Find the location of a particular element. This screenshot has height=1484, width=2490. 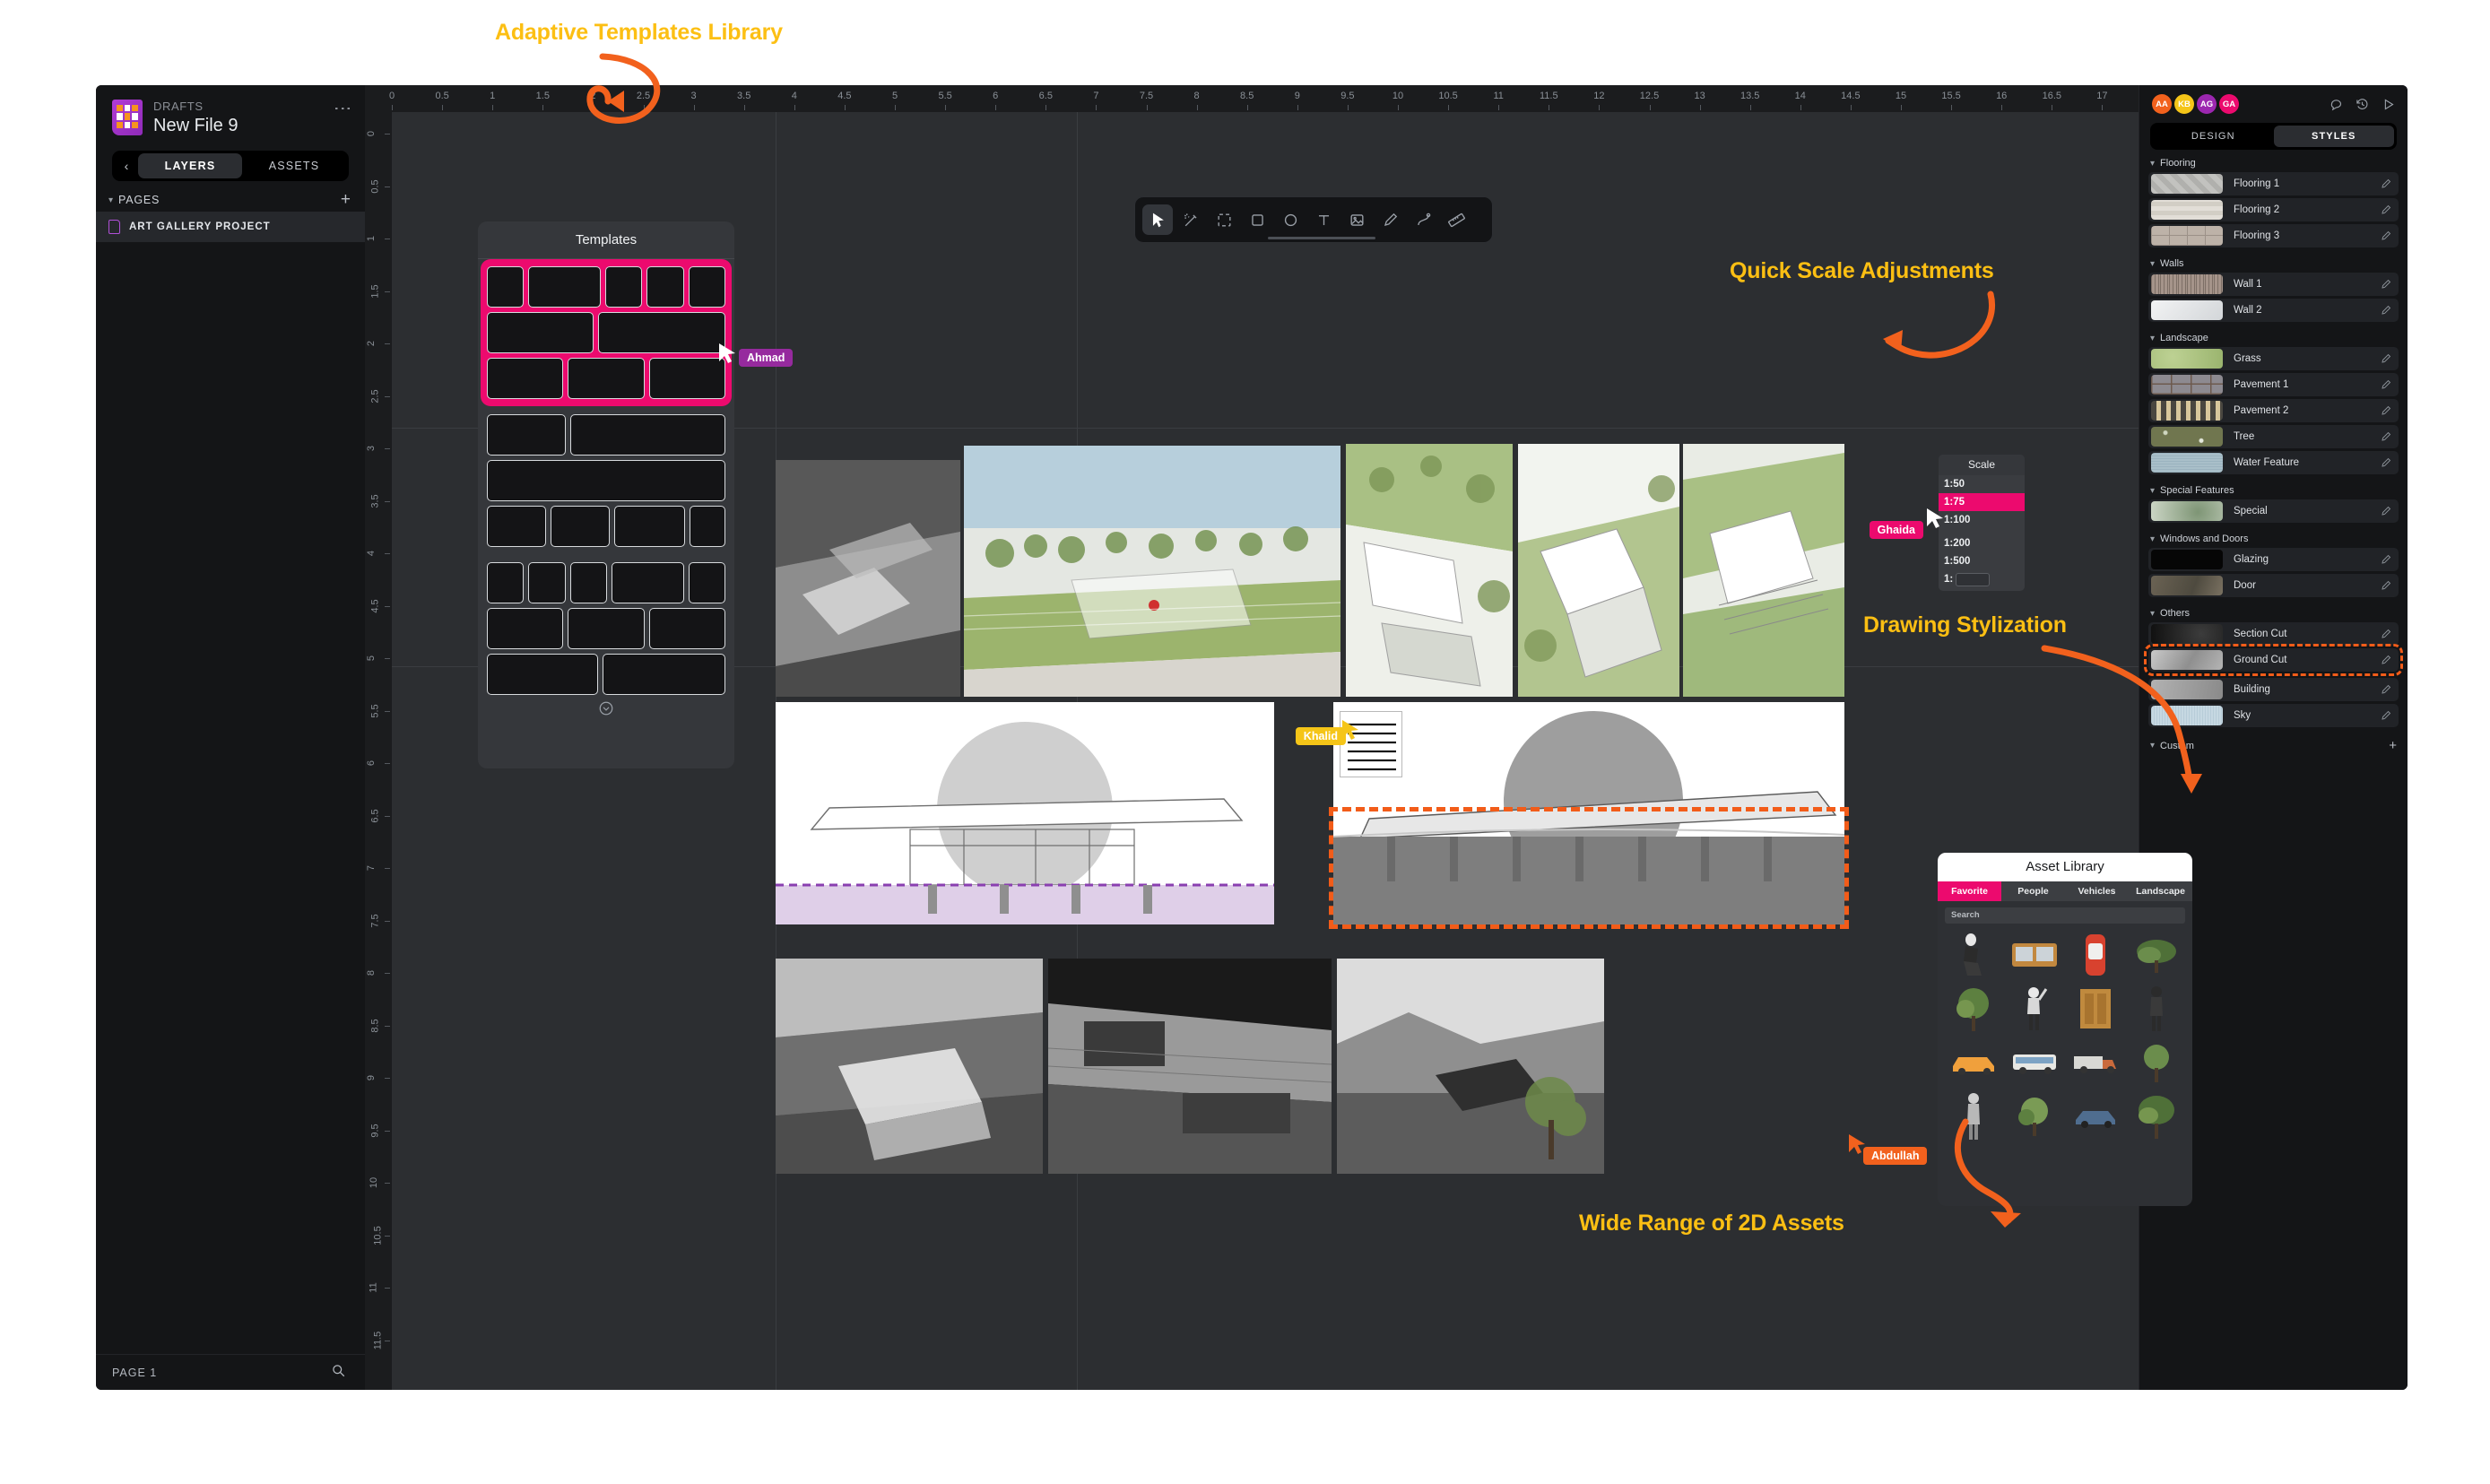

asset-tree-pine is located at coordinates (2156, 955).